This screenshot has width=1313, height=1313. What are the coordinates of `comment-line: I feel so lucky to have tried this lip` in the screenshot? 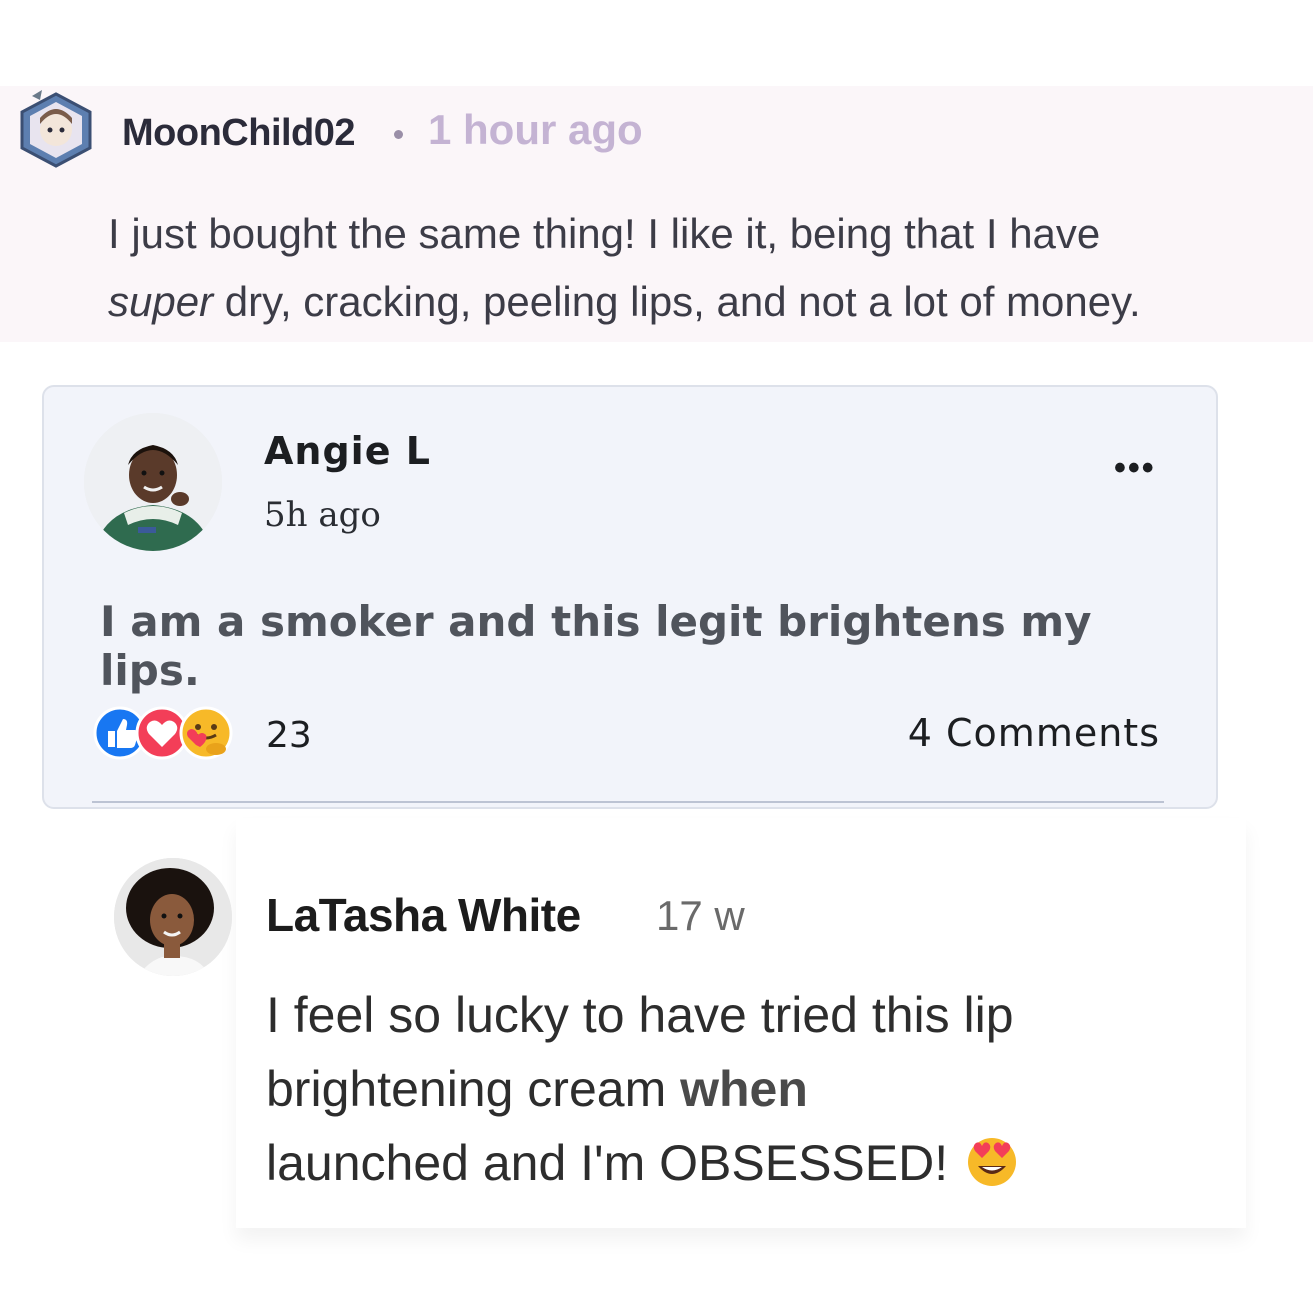 It's located at (640, 1015).